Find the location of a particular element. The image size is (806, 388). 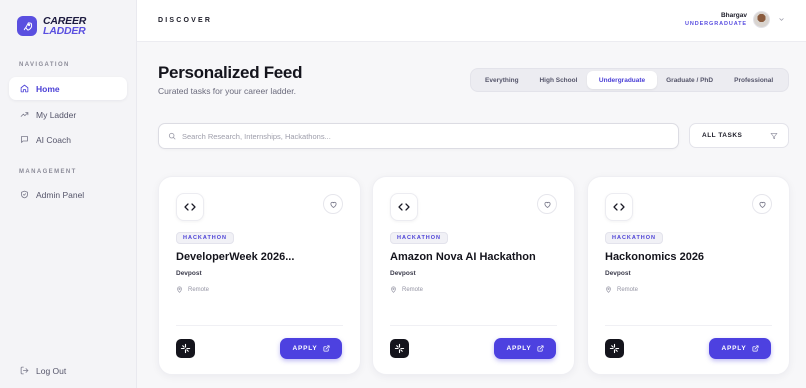

tab-high-school: High School is located at coordinates (559, 80).